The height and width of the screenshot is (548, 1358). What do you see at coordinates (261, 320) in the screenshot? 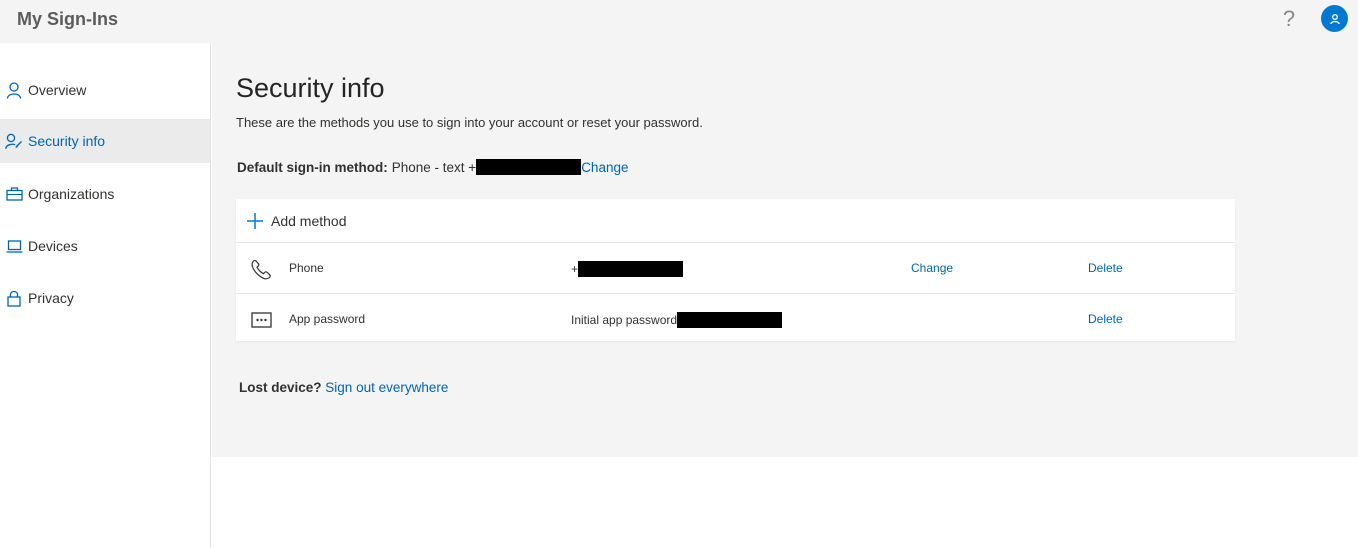
I see `app-password-icon` at bounding box center [261, 320].